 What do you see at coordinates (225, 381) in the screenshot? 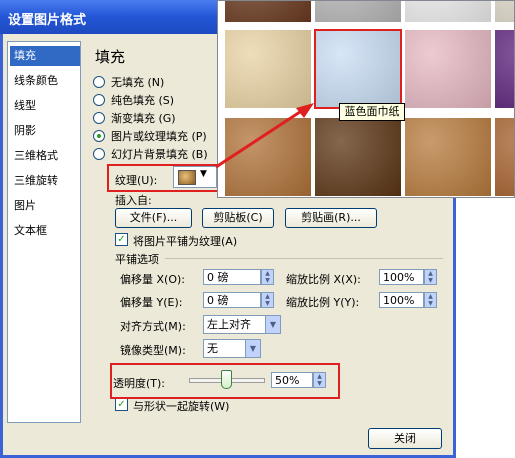
I see `transparency-highlight` at bounding box center [225, 381].